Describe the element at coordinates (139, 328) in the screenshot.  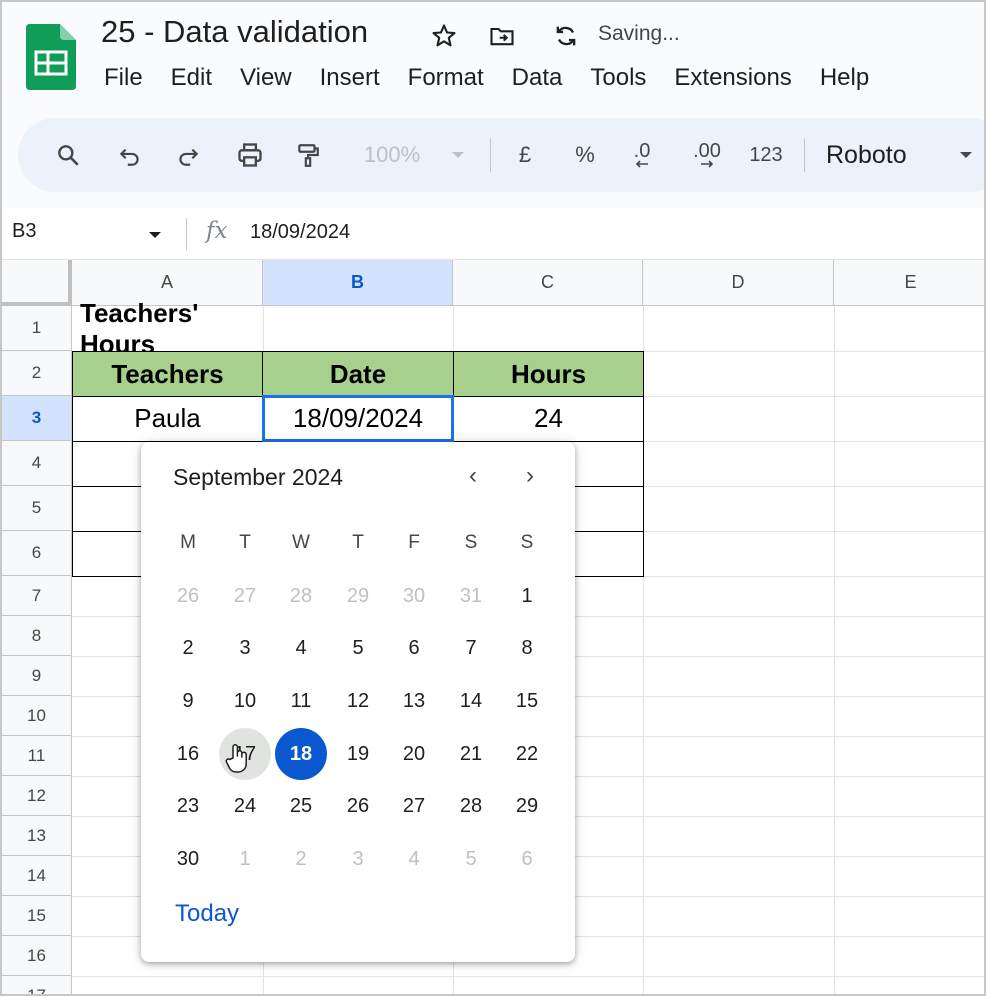
I see `cell-a1-title: Teachers' Hours` at that location.